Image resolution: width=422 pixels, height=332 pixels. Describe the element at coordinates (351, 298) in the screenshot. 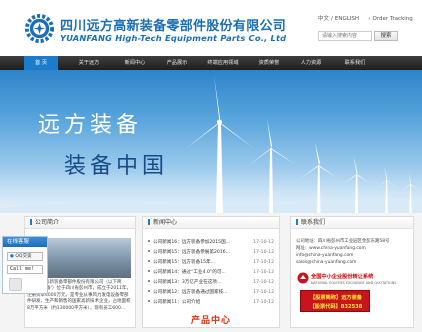

I see `stock-abbr-value: 远方装备` at that location.